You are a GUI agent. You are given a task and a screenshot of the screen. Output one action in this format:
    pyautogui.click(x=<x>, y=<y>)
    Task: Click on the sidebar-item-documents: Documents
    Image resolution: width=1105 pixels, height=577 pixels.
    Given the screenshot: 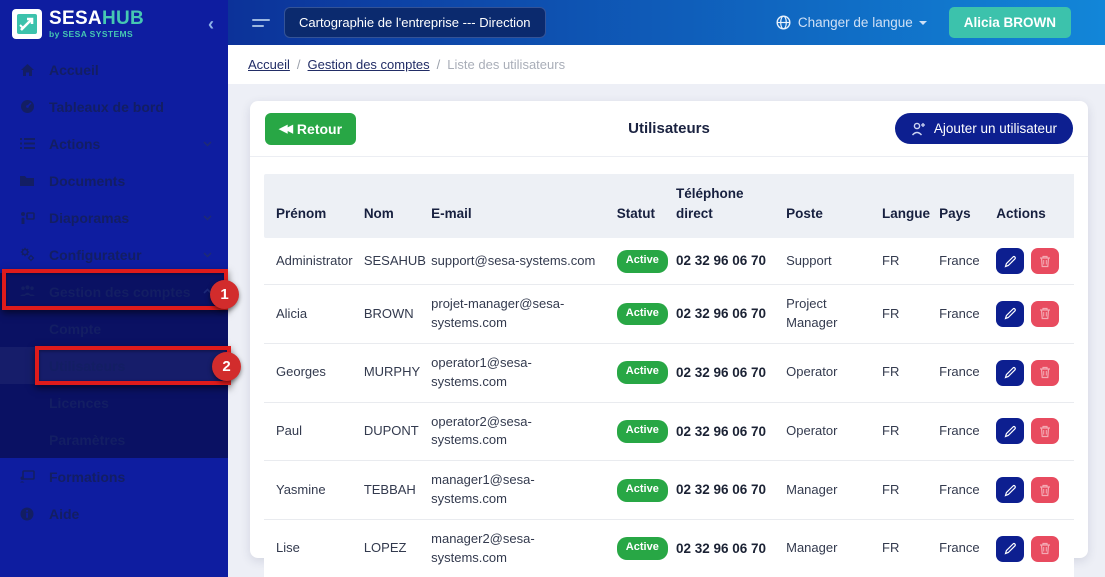 What is the action you would take?
    pyautogui.click(x=114, y=180)
    